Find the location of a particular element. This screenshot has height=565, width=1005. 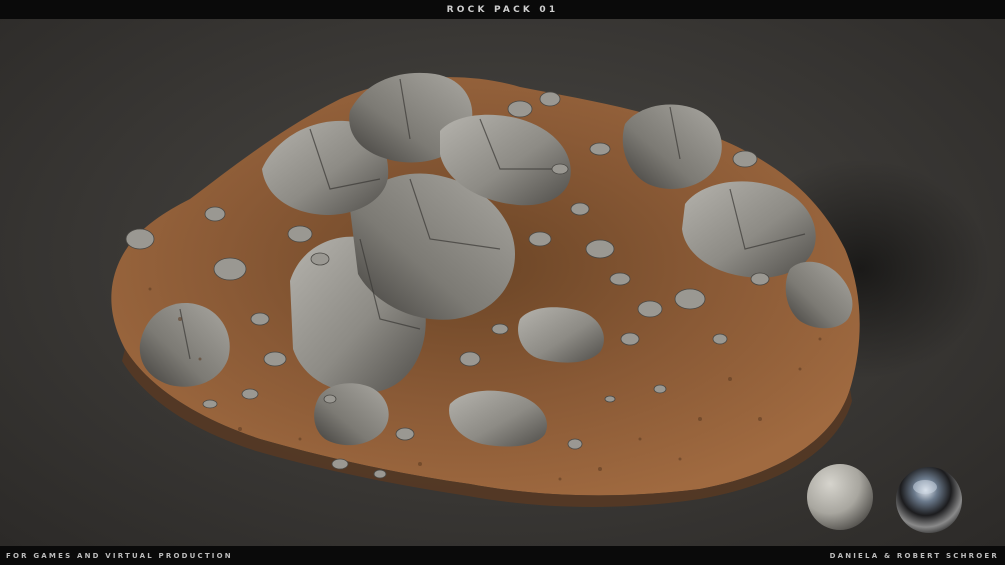

matte-gray-sphere is located at coordinates (840, 497).